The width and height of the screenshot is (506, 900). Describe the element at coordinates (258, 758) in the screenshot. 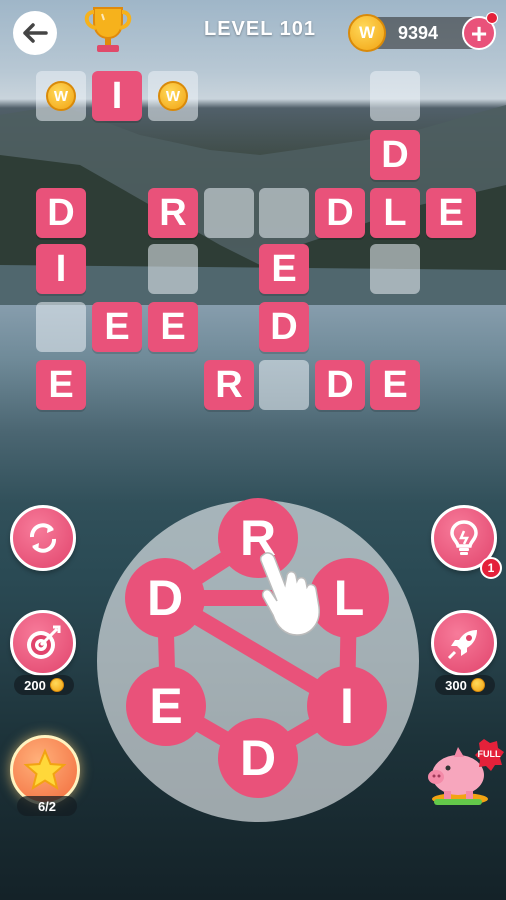

I see `wheel-letter-d-bottom: D` at that location.